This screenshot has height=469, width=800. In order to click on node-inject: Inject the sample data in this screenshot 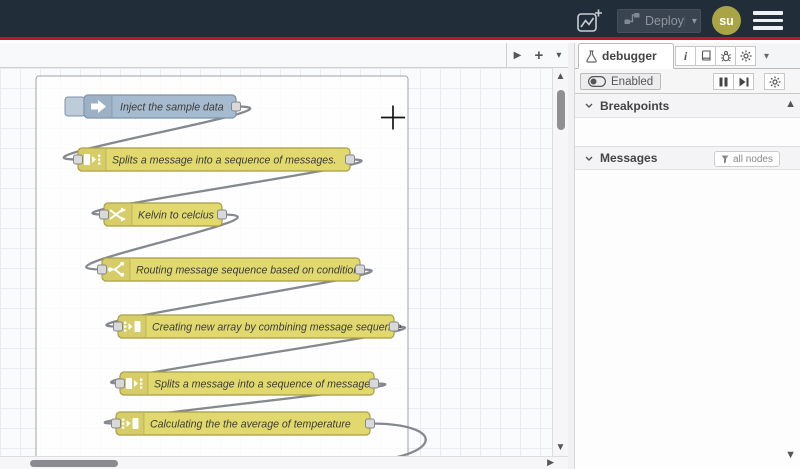, I will do `click(152, 106)`.